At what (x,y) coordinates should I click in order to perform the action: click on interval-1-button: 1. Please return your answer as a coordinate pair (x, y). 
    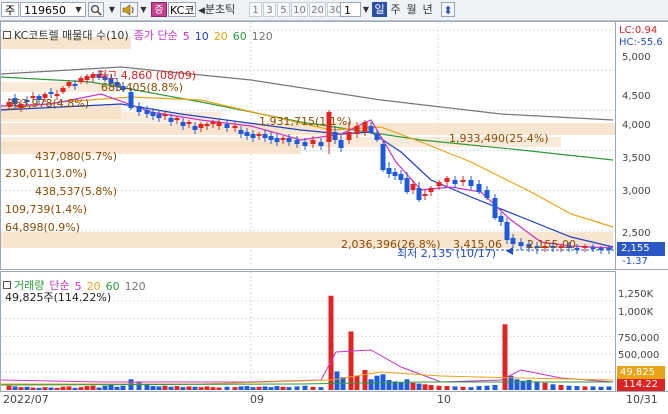
    Looking at the image, I should click on (255, 9).